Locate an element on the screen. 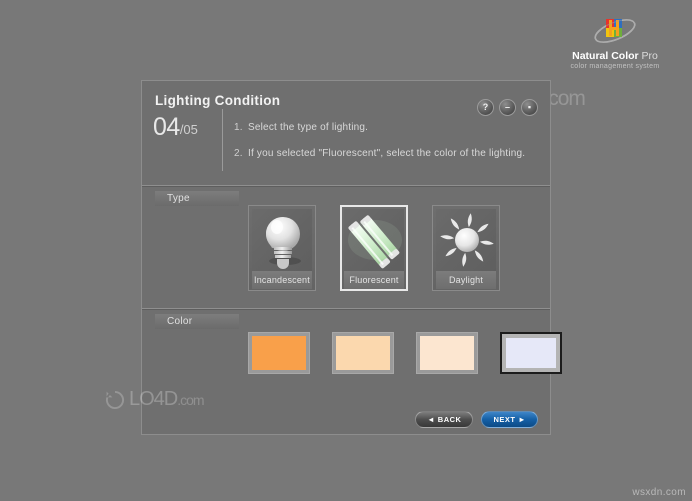 This screenshot has width=692, height=501. lock-icon: ▪ is located at coordinates (529, 107).